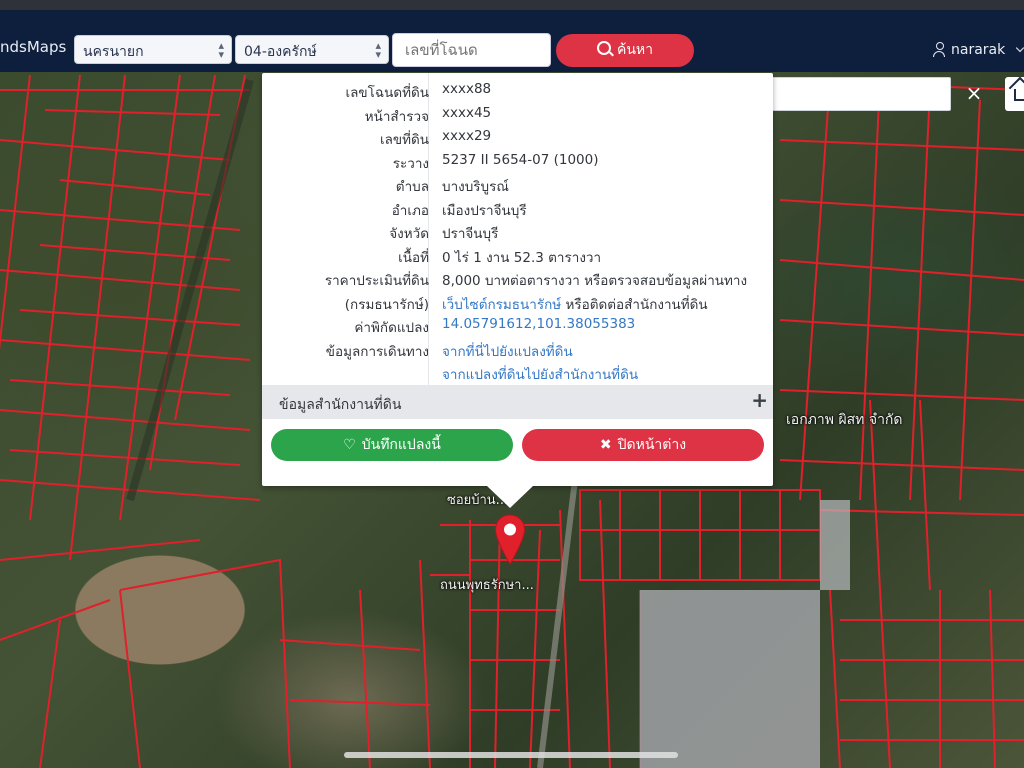 Image resolution: width=1024 pixels, height=768 pixels. I want to click on row-value: xxxx45, so click(467, 112).